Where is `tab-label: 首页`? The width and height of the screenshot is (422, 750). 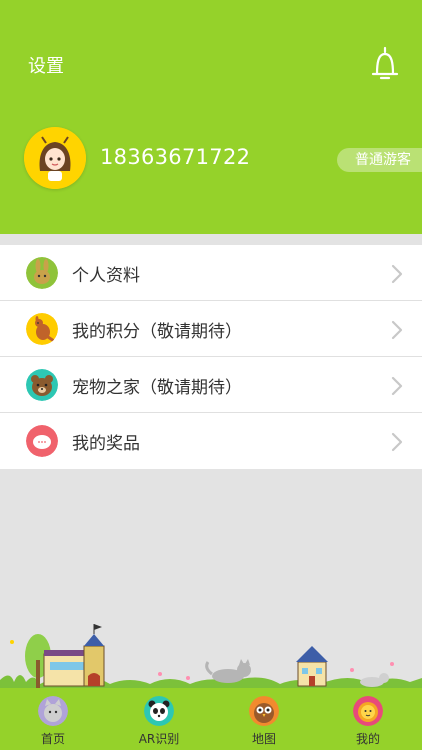
tab-label: 首页 is located at coordinates (52, 739).